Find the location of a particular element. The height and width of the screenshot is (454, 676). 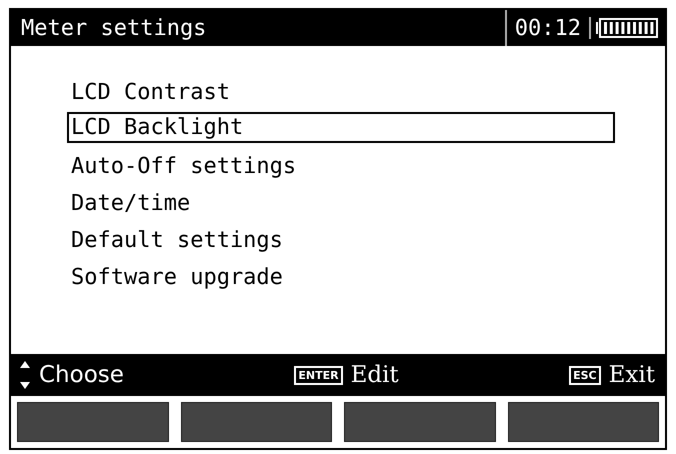

menu-item: Software upgrade is located at coordinates (341, 275).